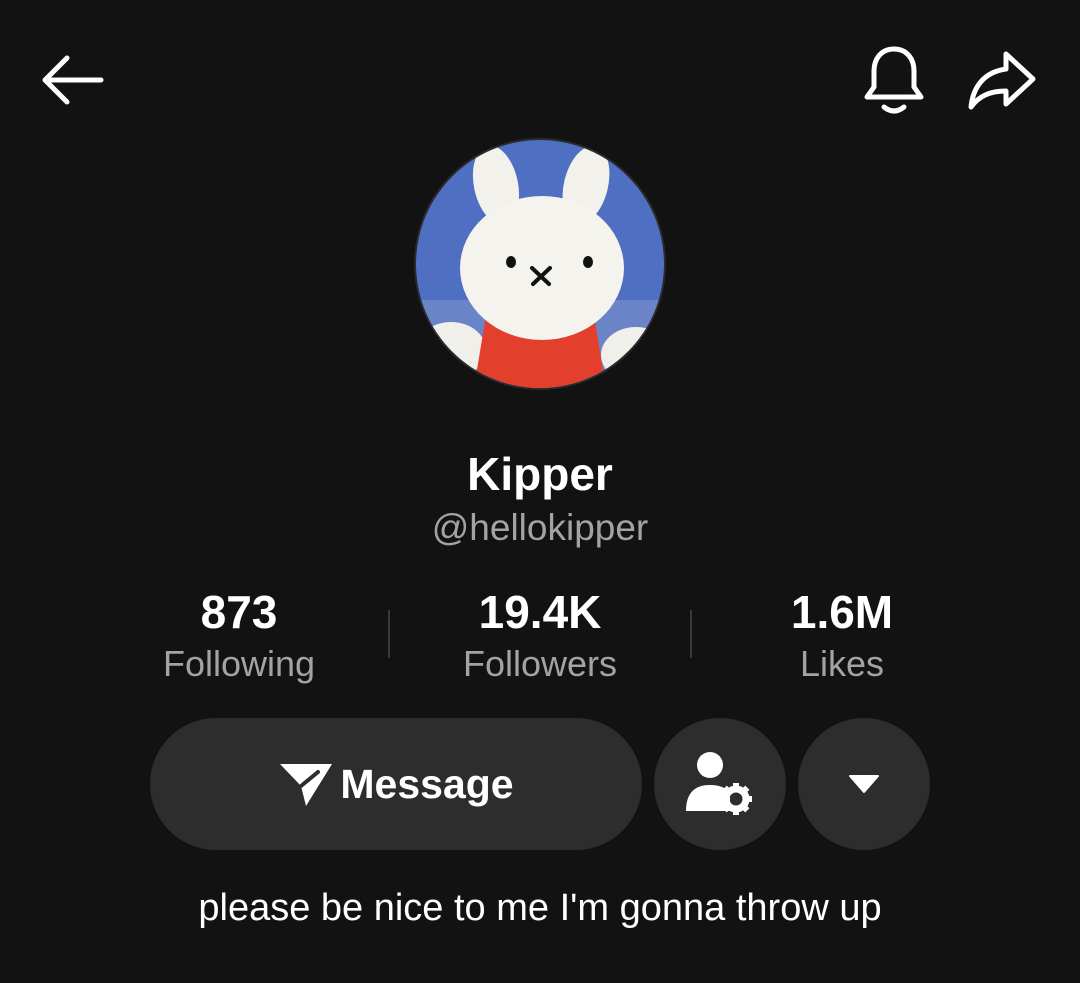 The height and width of the screenshot is (983, 1080). What do you see at coordinates (540, 527) in the screenshot?
I see `username: @hellokipper` at bounding box center [540, 527].